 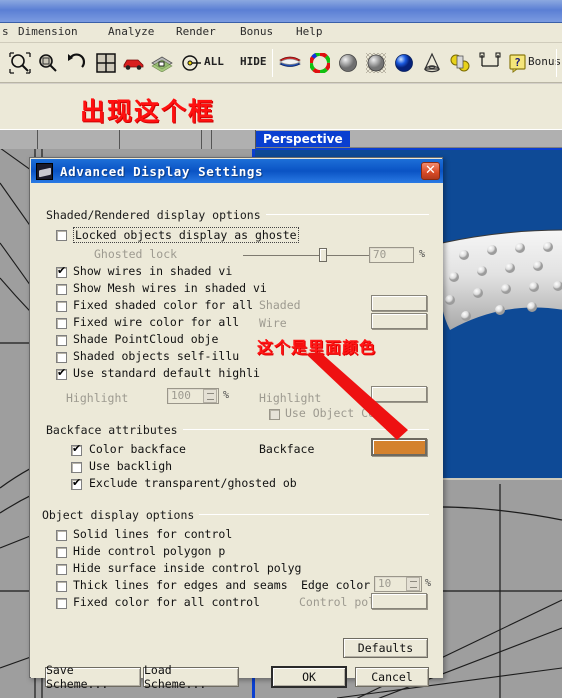 I want to click on point-light-icon, so click(x=192, y=63).